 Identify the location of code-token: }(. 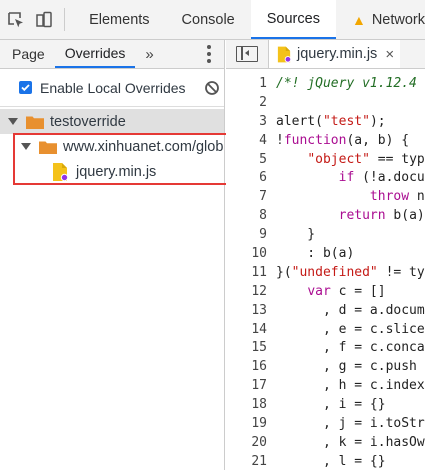
(284, 272).